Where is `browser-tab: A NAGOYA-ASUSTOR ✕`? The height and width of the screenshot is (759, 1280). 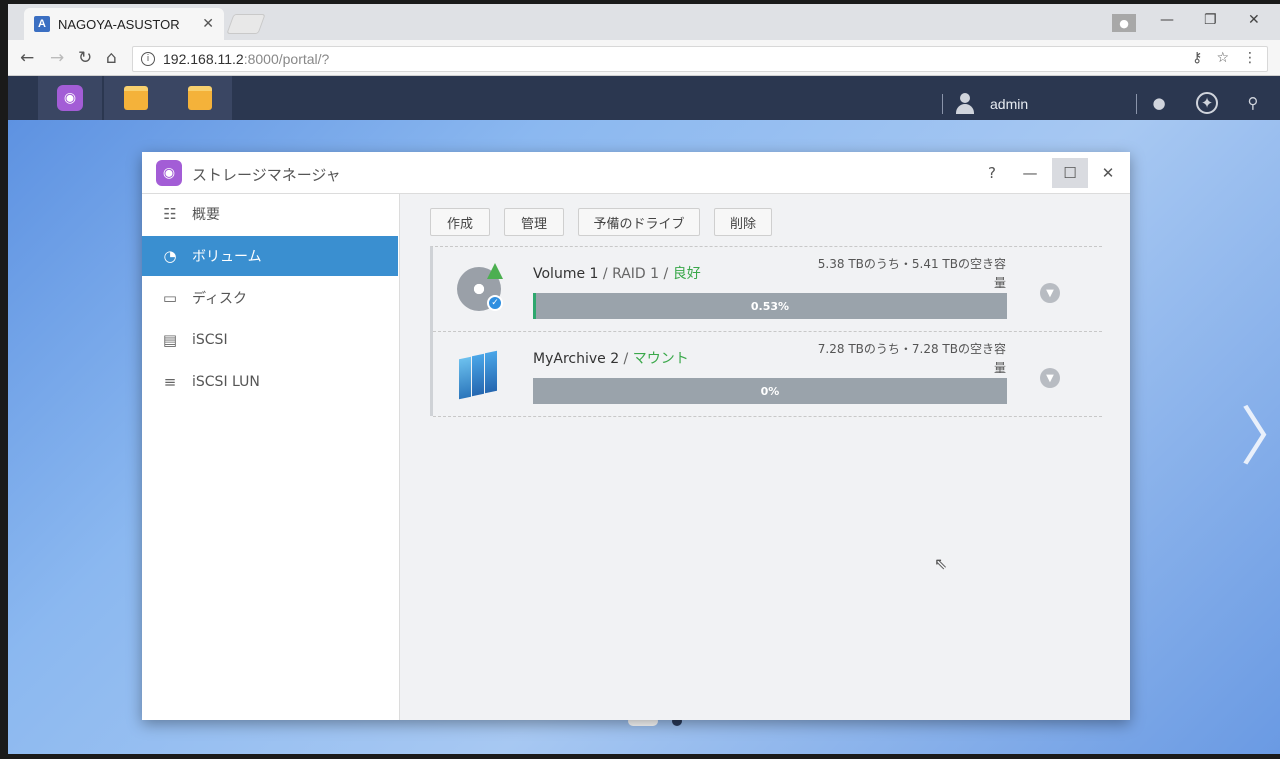 browser-tab: A NAGOYA-ASUSTOR ✕ is located at coordinates (124, 24).